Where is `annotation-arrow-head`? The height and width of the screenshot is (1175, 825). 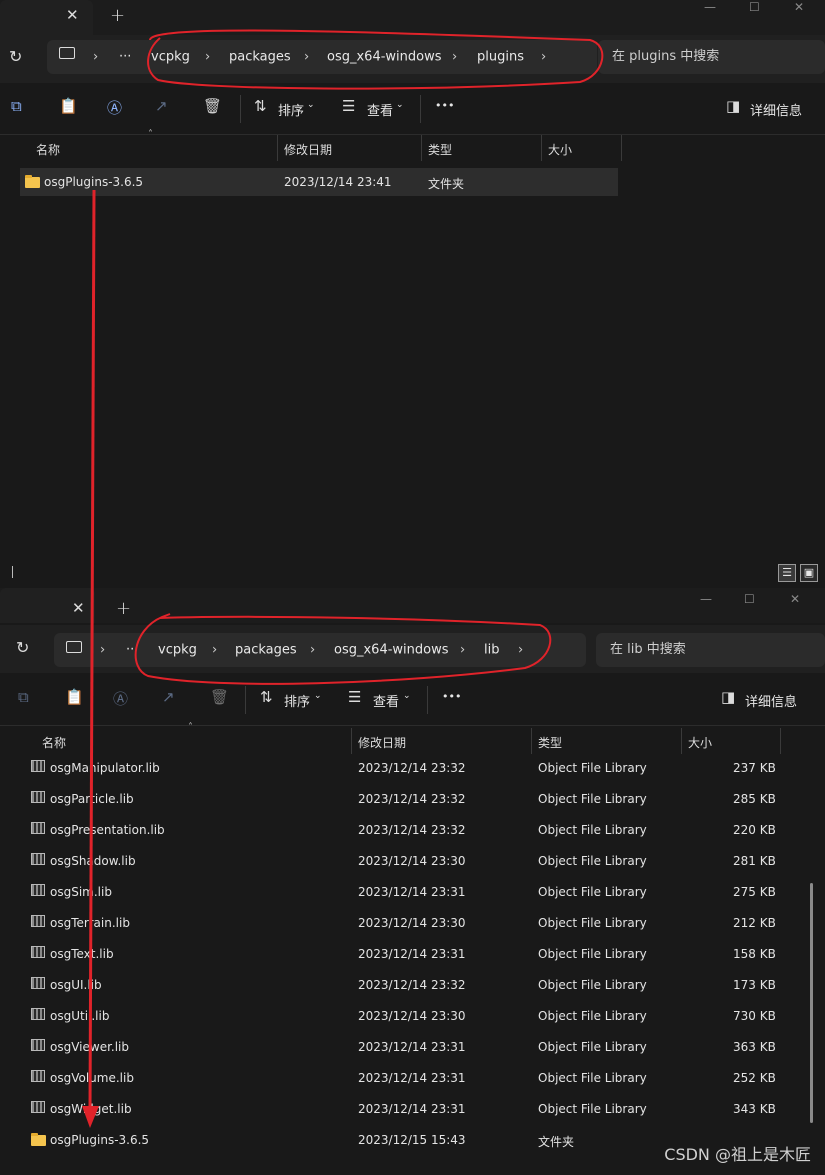
annotation-arrow-head is located at coordinates (90, 1117).